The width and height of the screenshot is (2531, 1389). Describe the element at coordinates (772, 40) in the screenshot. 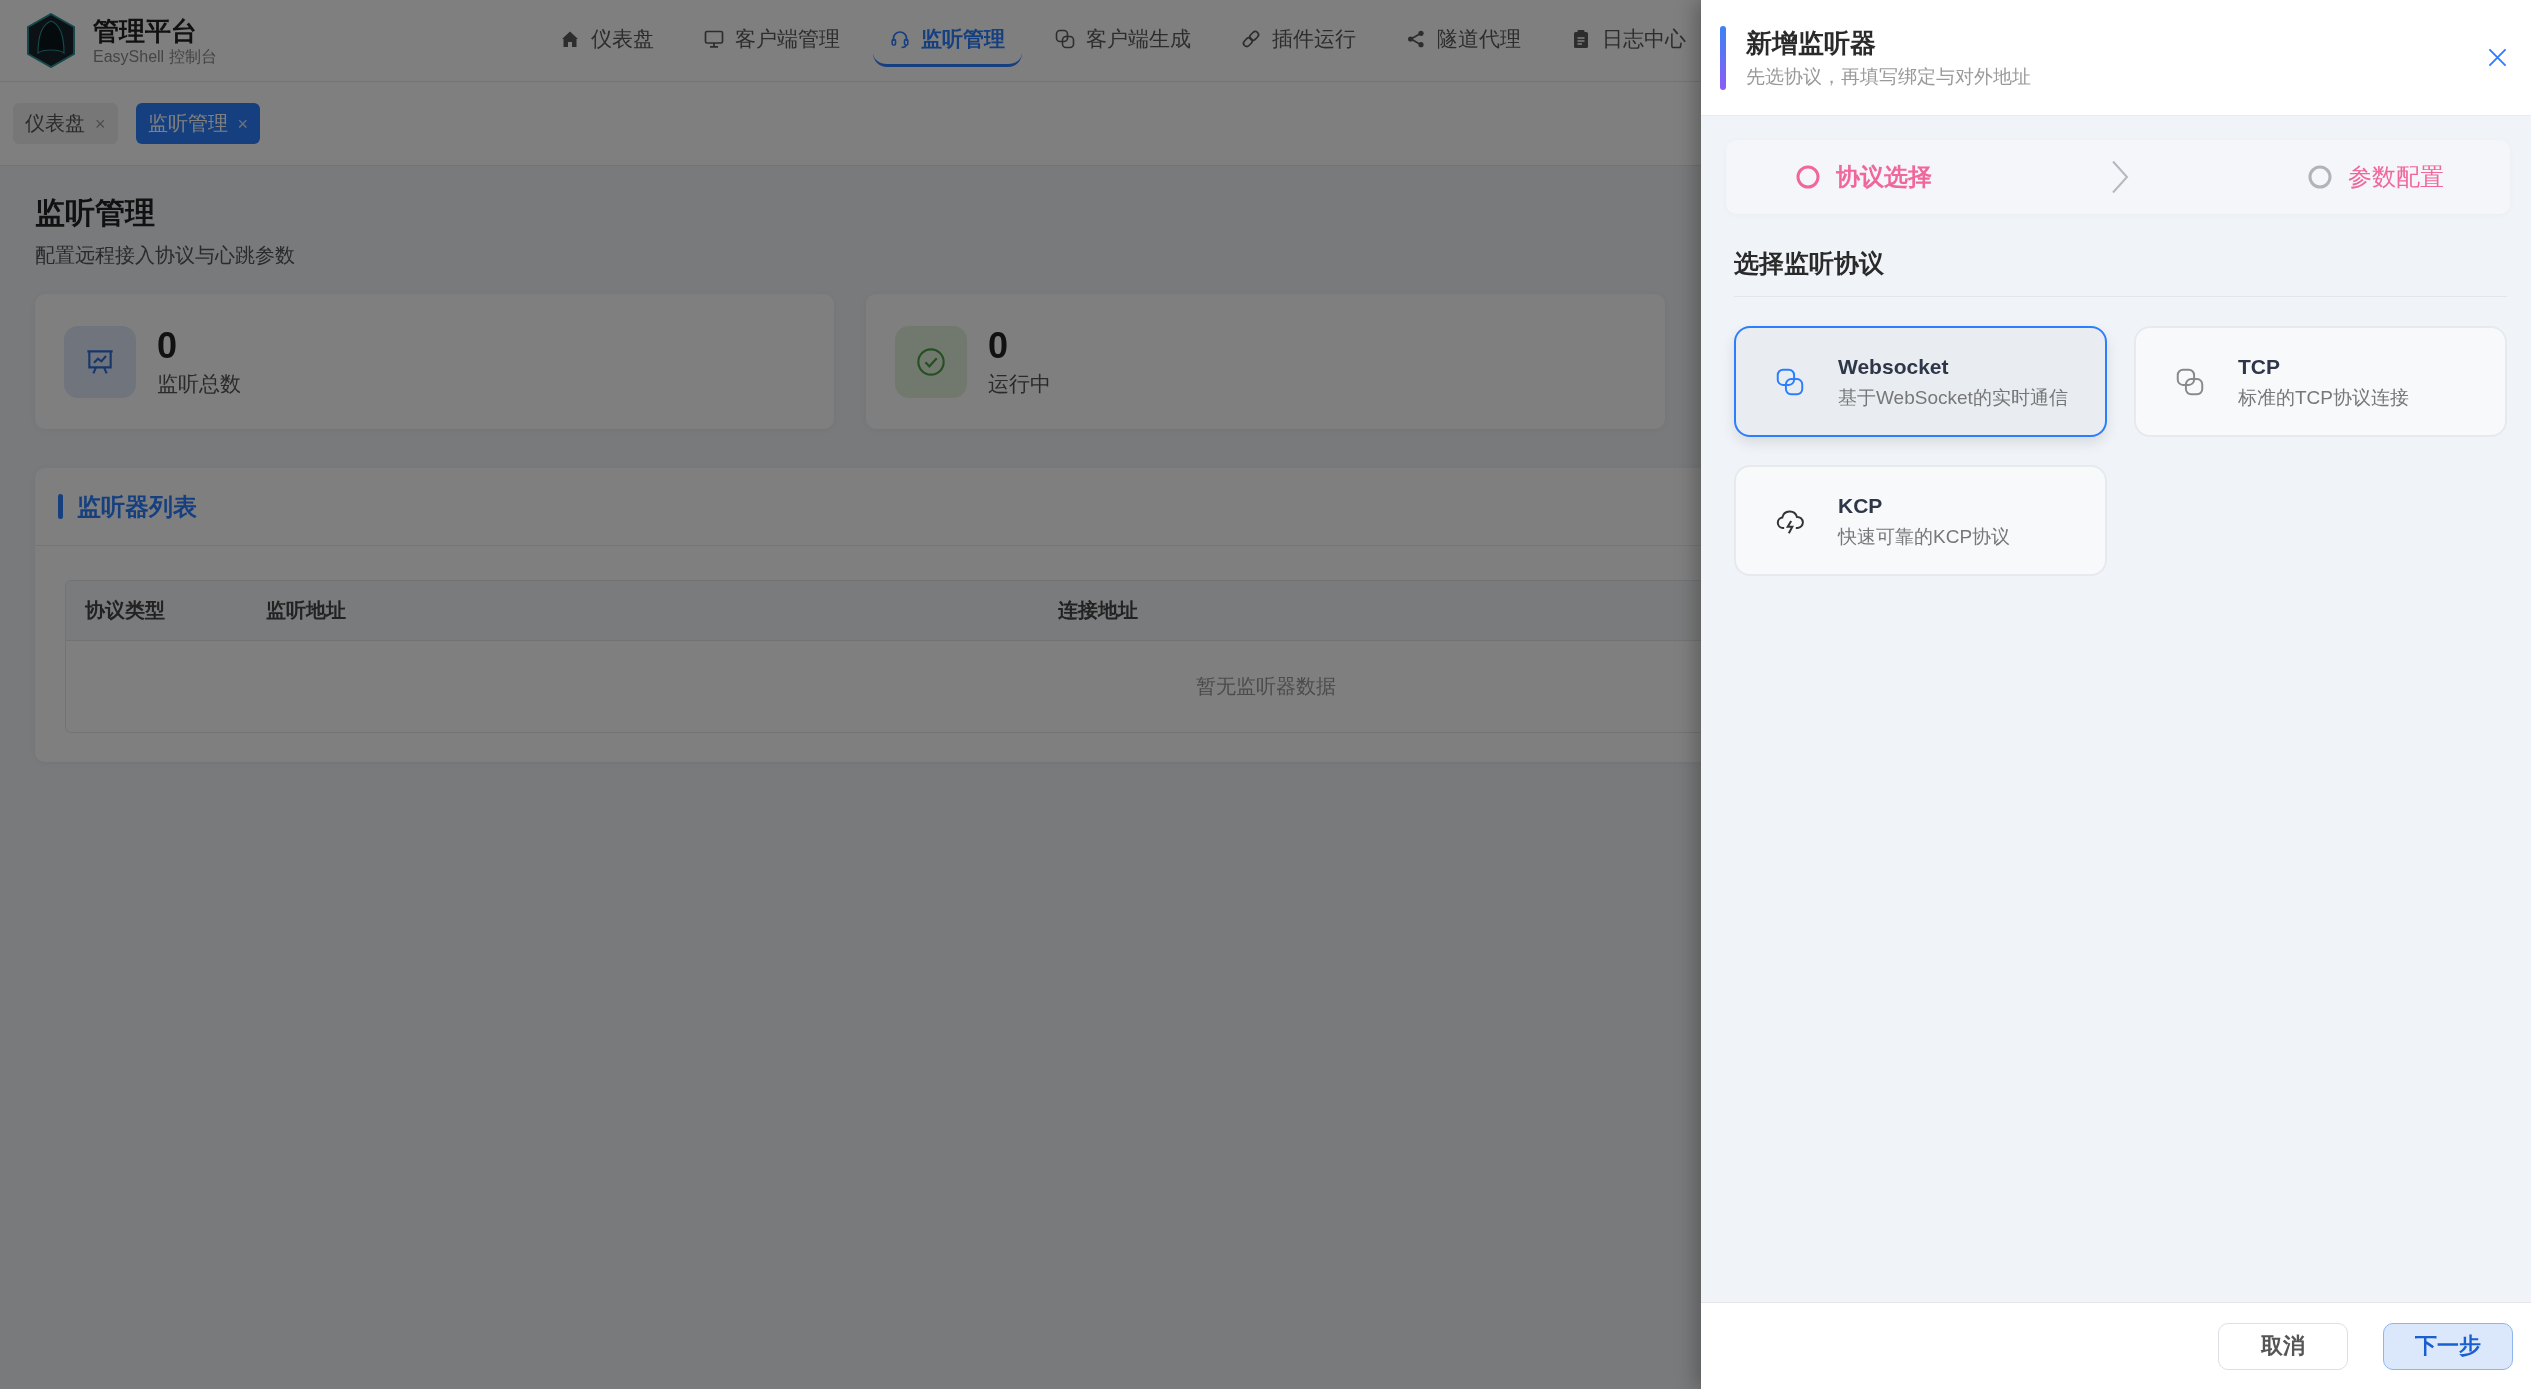

I see `nav-item: 客户端管理` at that location.